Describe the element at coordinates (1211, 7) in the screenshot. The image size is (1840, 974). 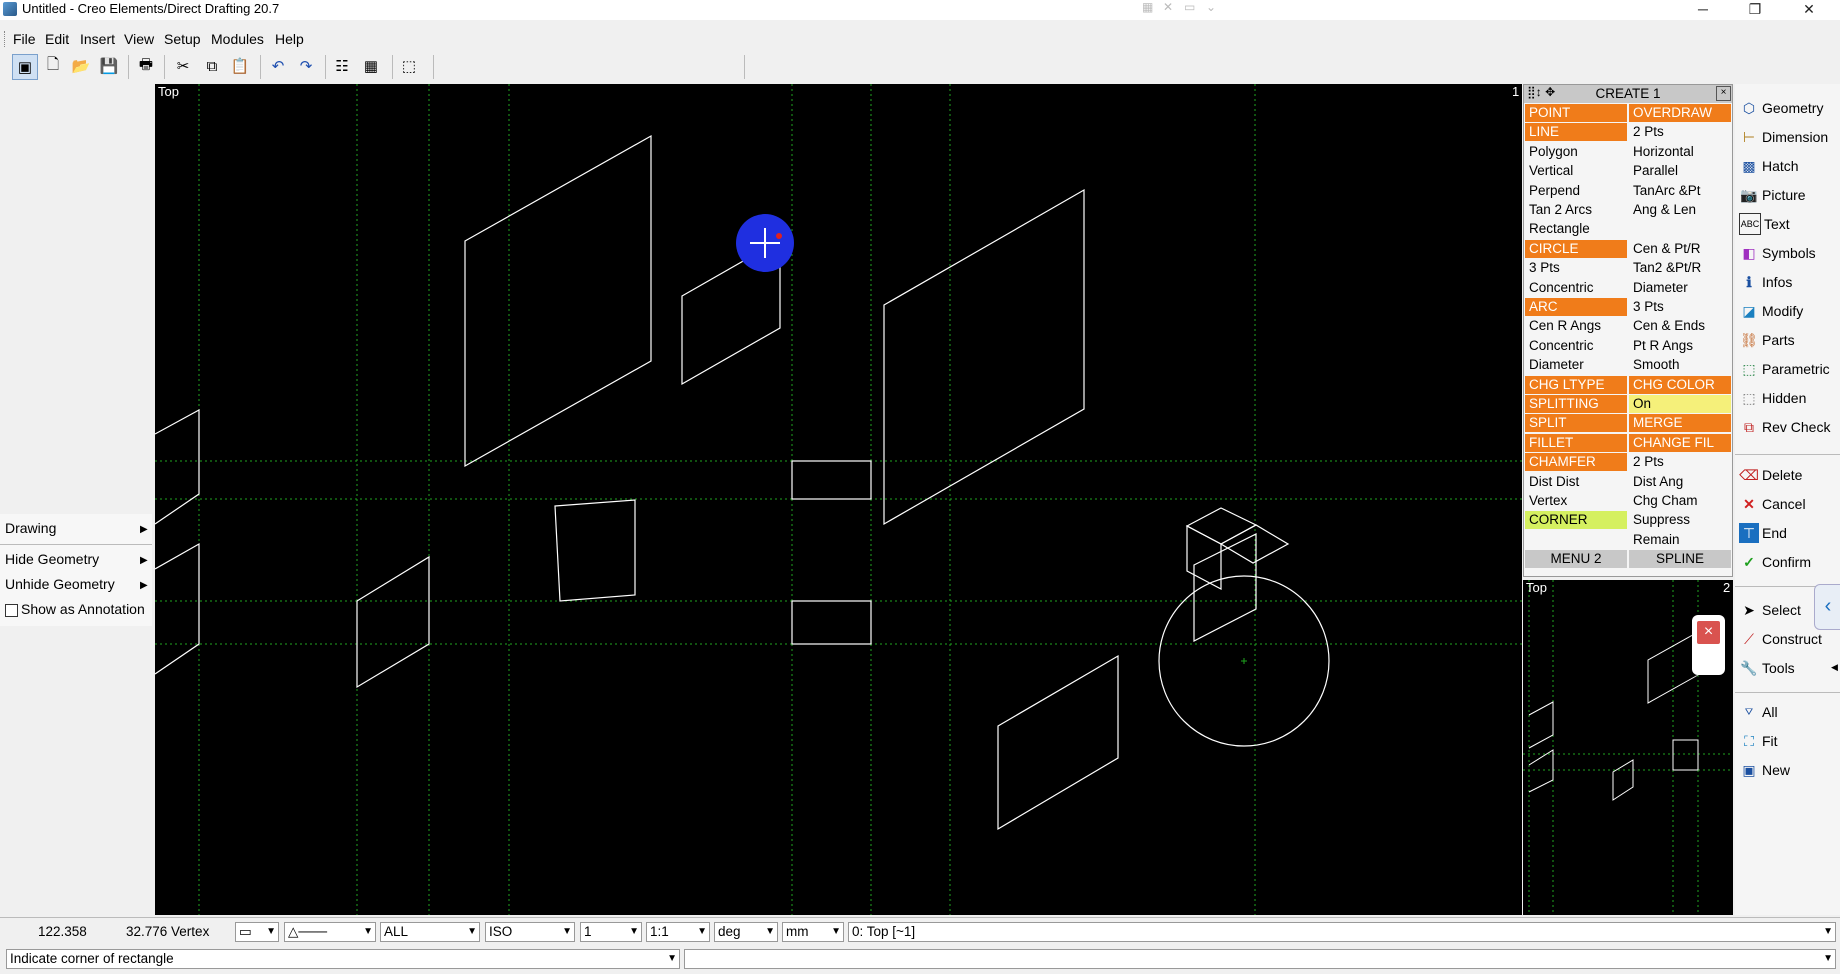
I see `chevron-down-icon: ⌄` at that location.